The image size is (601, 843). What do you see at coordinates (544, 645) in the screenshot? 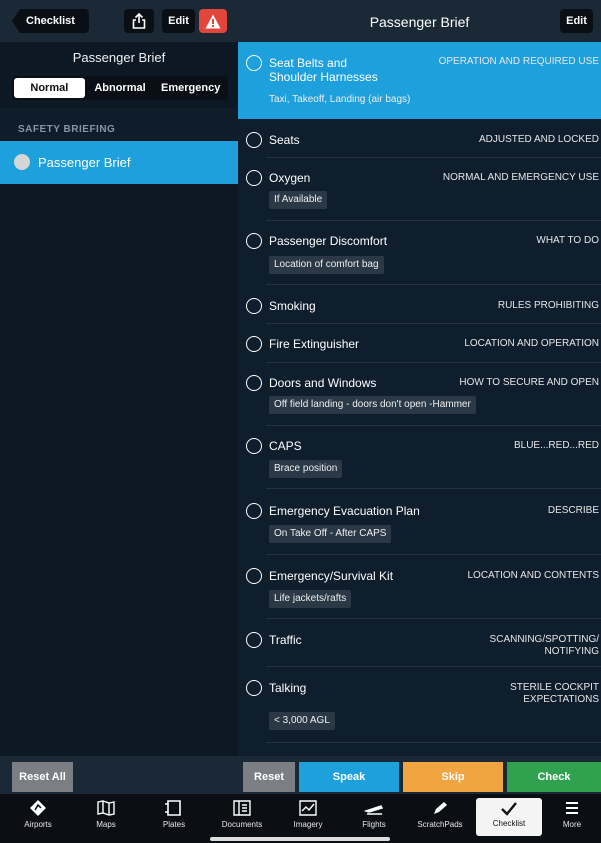
I see `item-action: SCANNING/SPOTTING/ NOTIFYING` at bounding box center [544, 645].